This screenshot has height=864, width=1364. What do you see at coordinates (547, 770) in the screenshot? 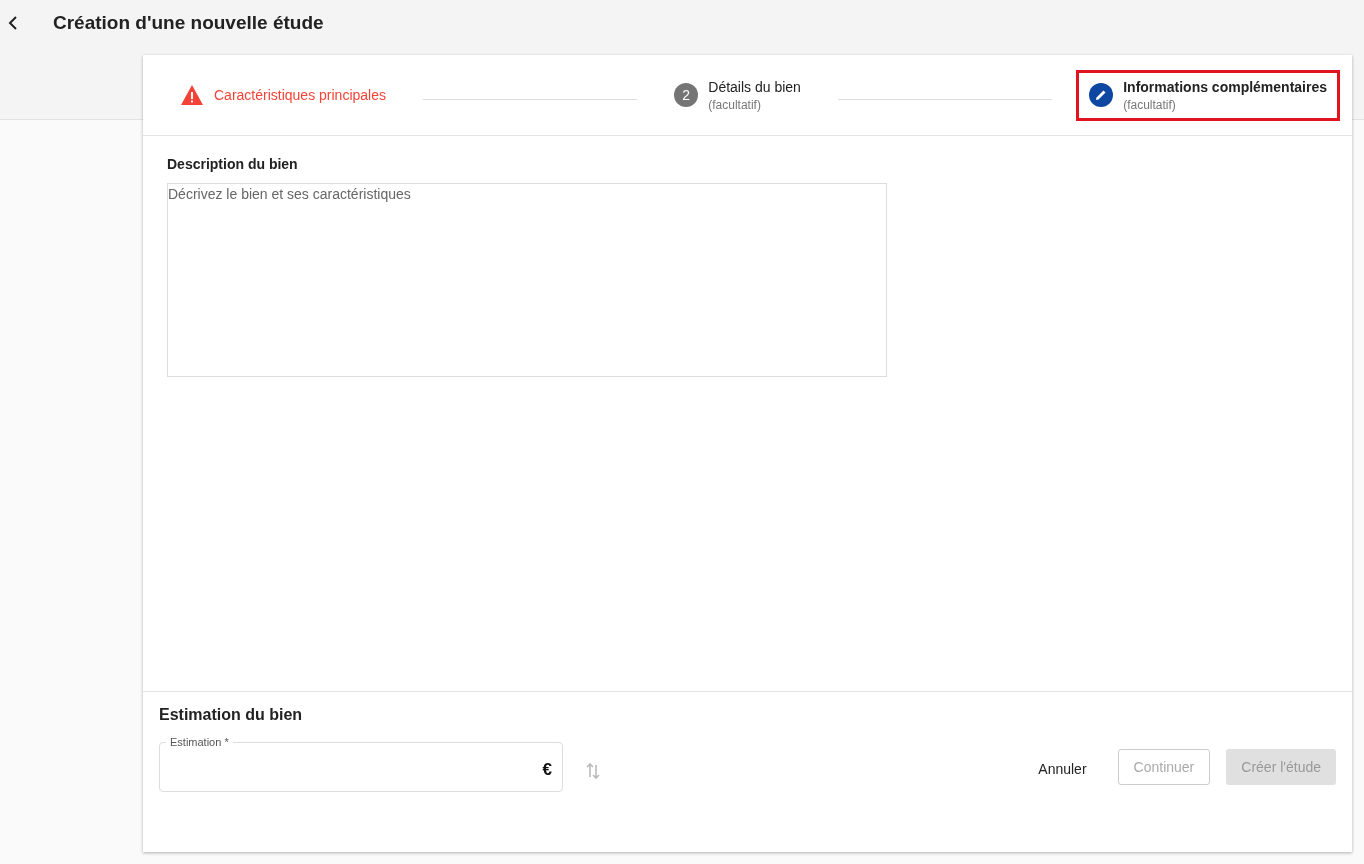
I see `currency-suffix: €` at bounding box center [547, 770].